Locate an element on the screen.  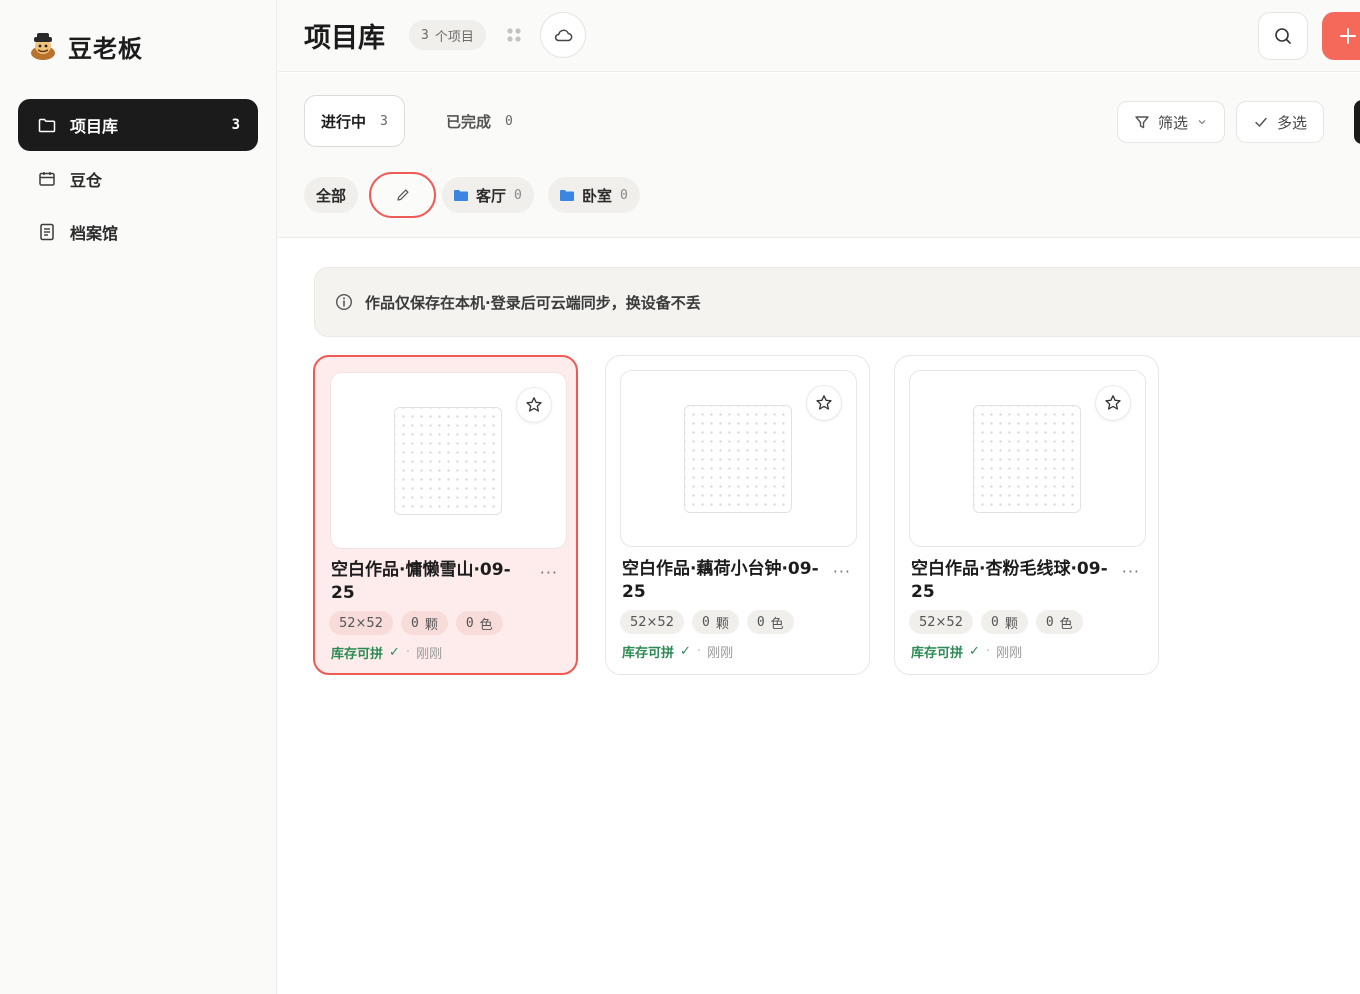
tab-in-progress: 进行中 3 is located at coordinates (354, 121).